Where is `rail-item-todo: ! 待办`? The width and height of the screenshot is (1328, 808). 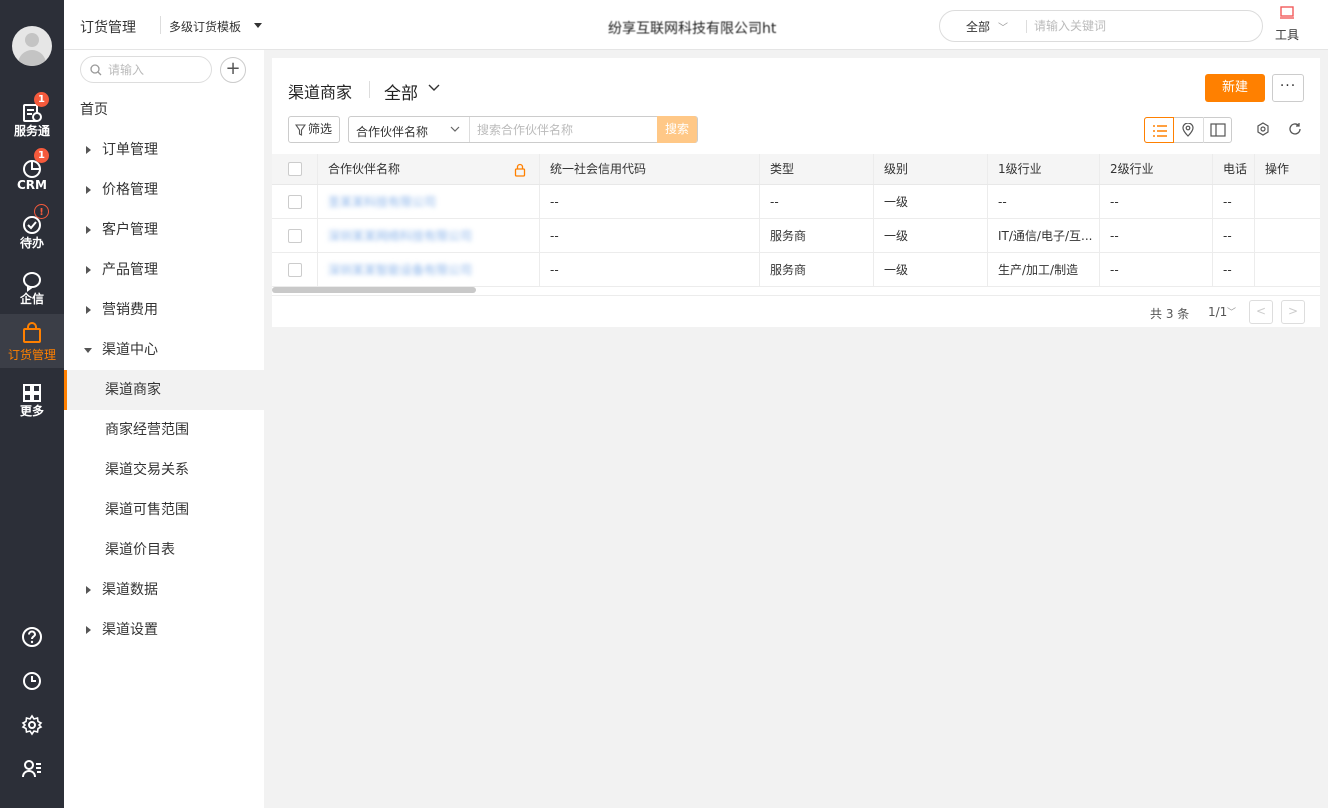
rail-item-todo: ! 待办 is located at coordinates (32, 231).